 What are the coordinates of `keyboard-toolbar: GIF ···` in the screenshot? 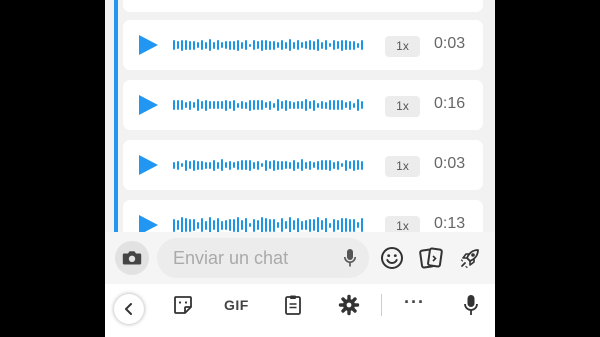 It's located at (300, 310).